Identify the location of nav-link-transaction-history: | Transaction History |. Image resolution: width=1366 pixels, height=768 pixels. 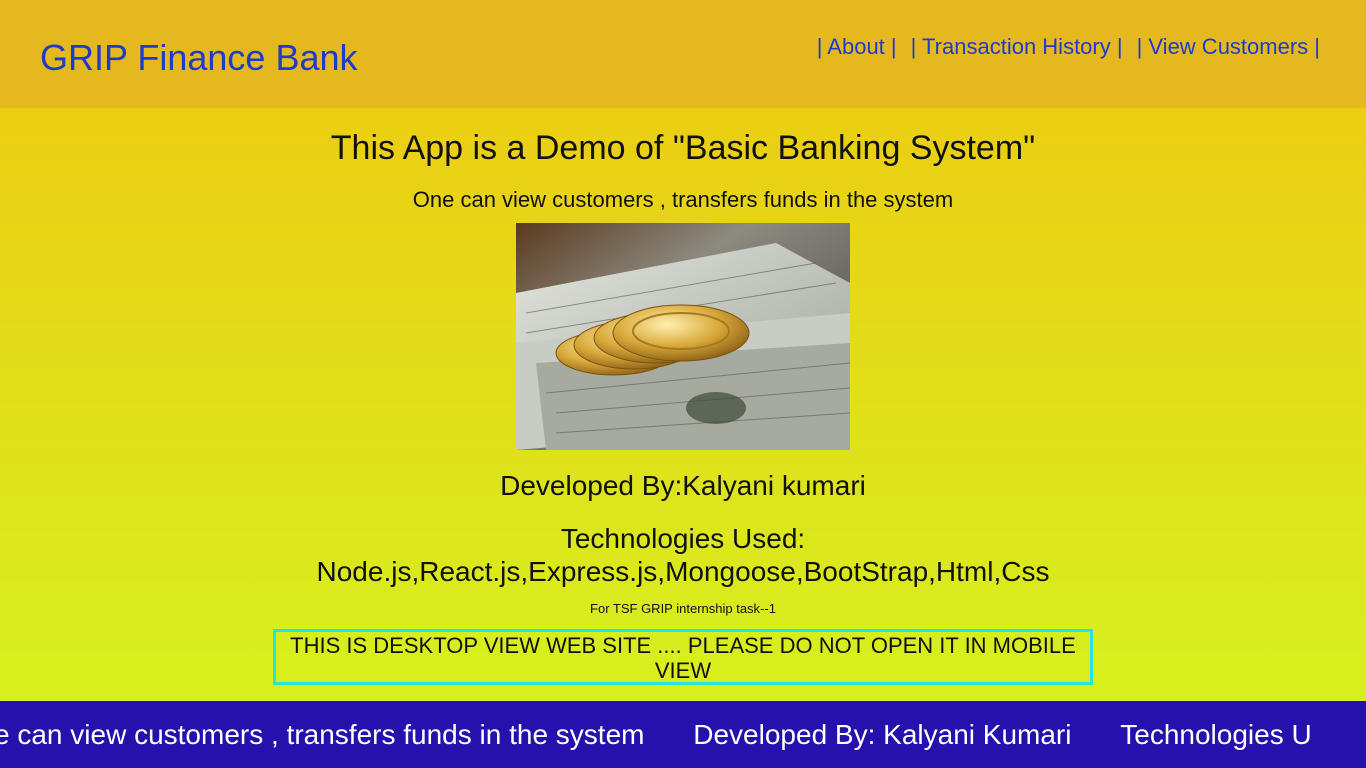
(1017, 47).